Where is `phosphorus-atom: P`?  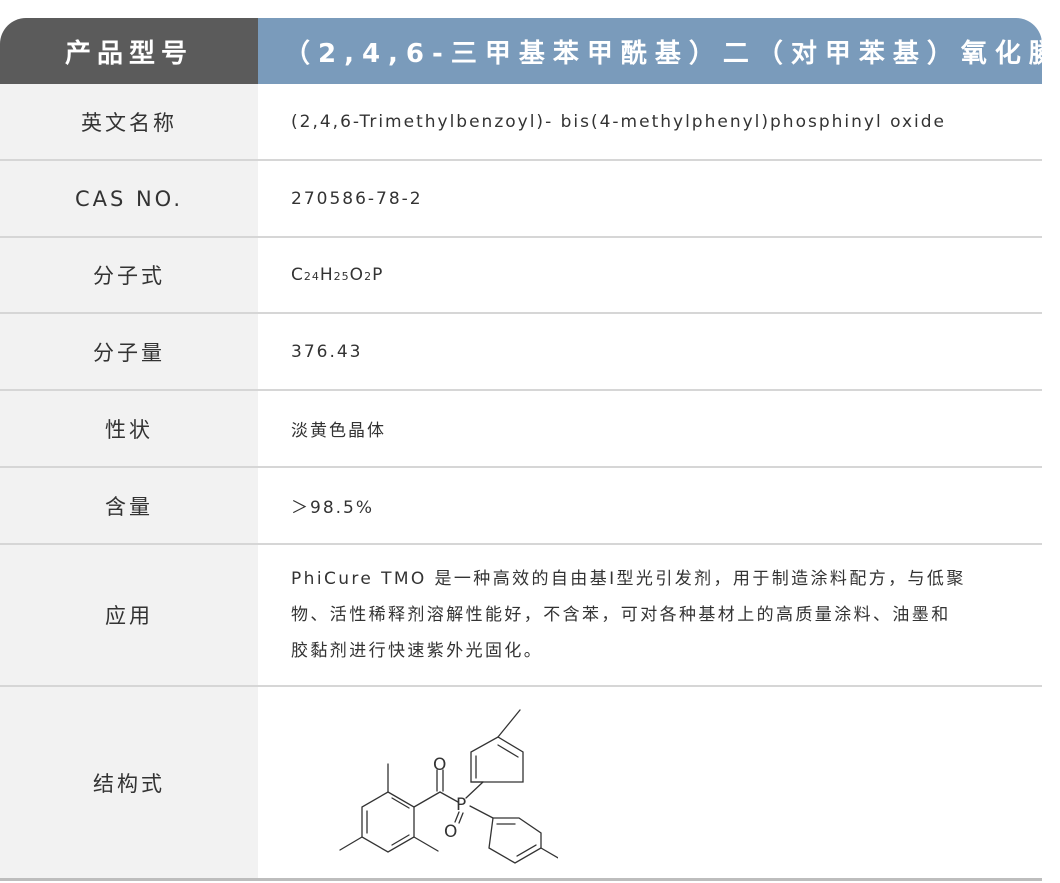 phosphorus-atom: P is located at coordinates (462, 805).